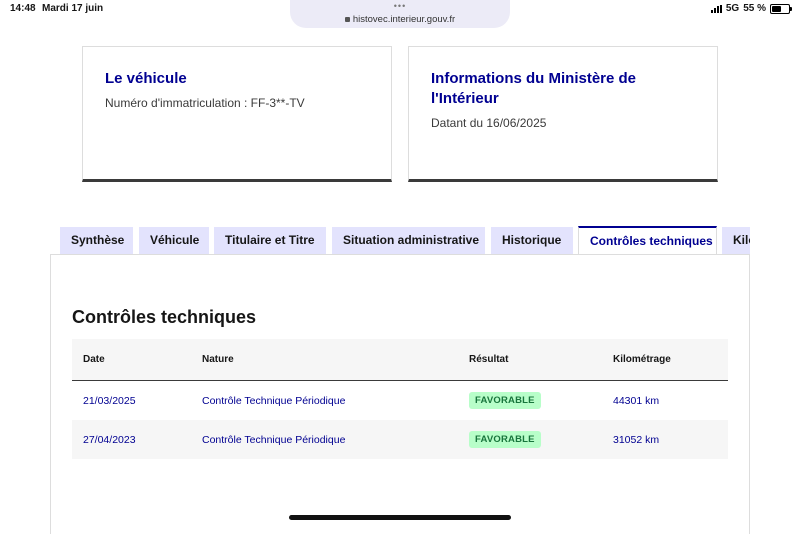 The image size is (800, 534). I want to click on inspection-mileage: 44301 km, so click(636, 400).